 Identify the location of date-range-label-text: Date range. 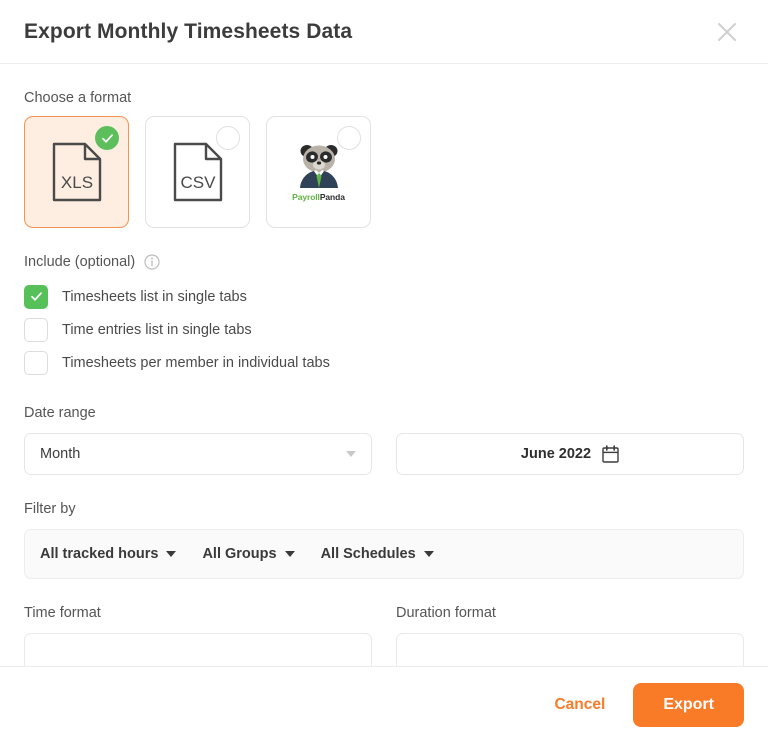
(60, 413).